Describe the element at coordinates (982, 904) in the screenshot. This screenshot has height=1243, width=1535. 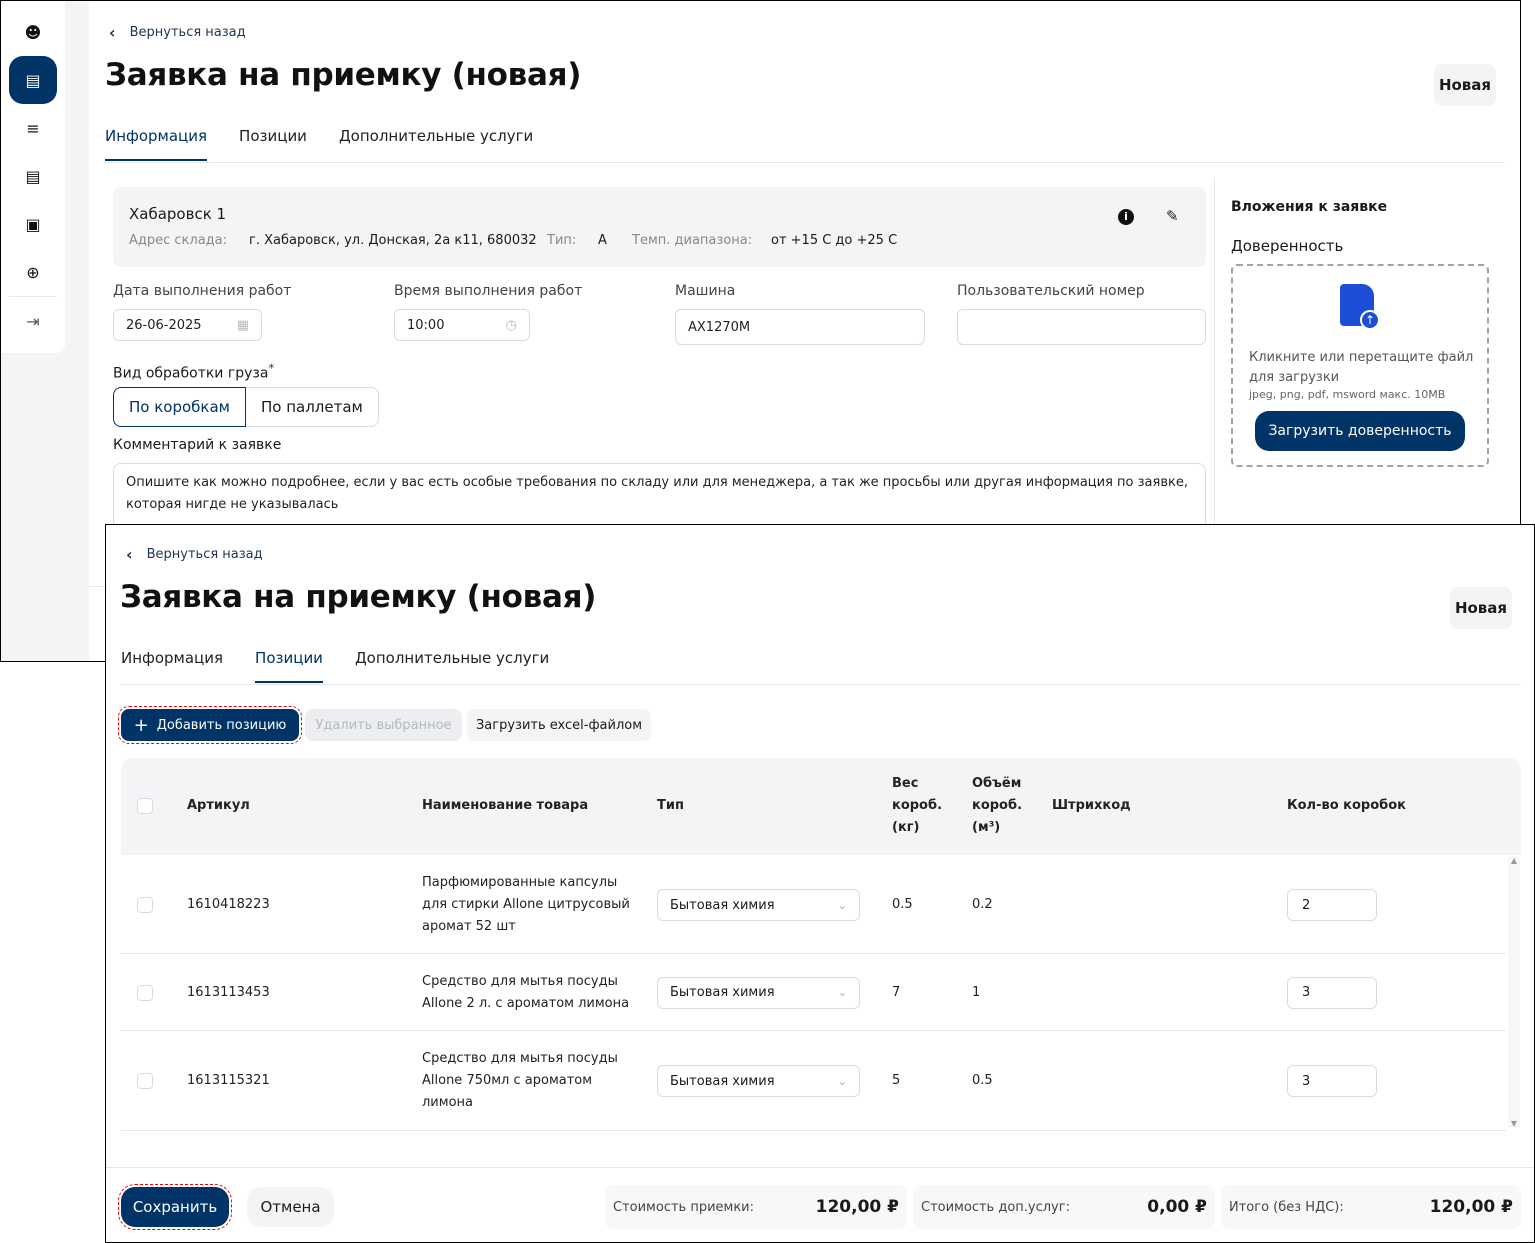
I see `cell-volume: 0.2` at that location.